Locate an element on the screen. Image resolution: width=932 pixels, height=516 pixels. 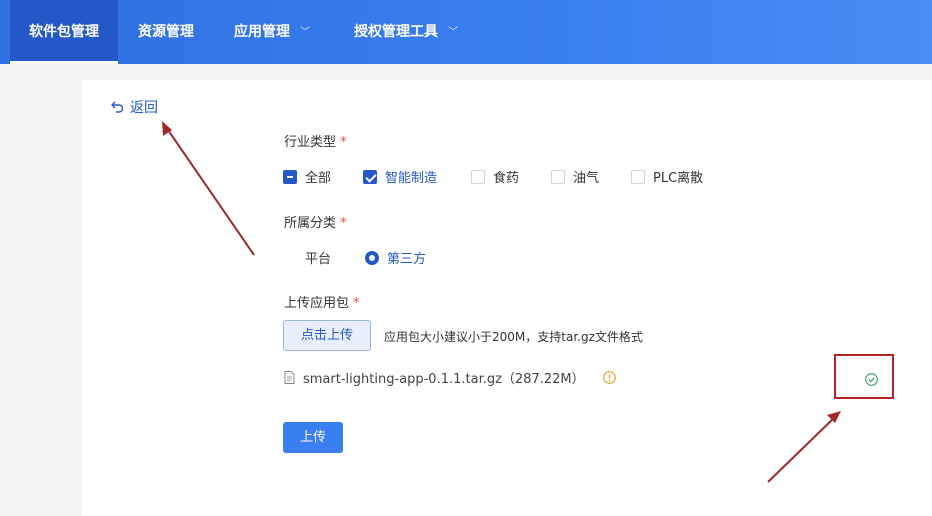
nav-item-license-tools: 授权管理工具 ﹀ is located at coordinates (406, 32).